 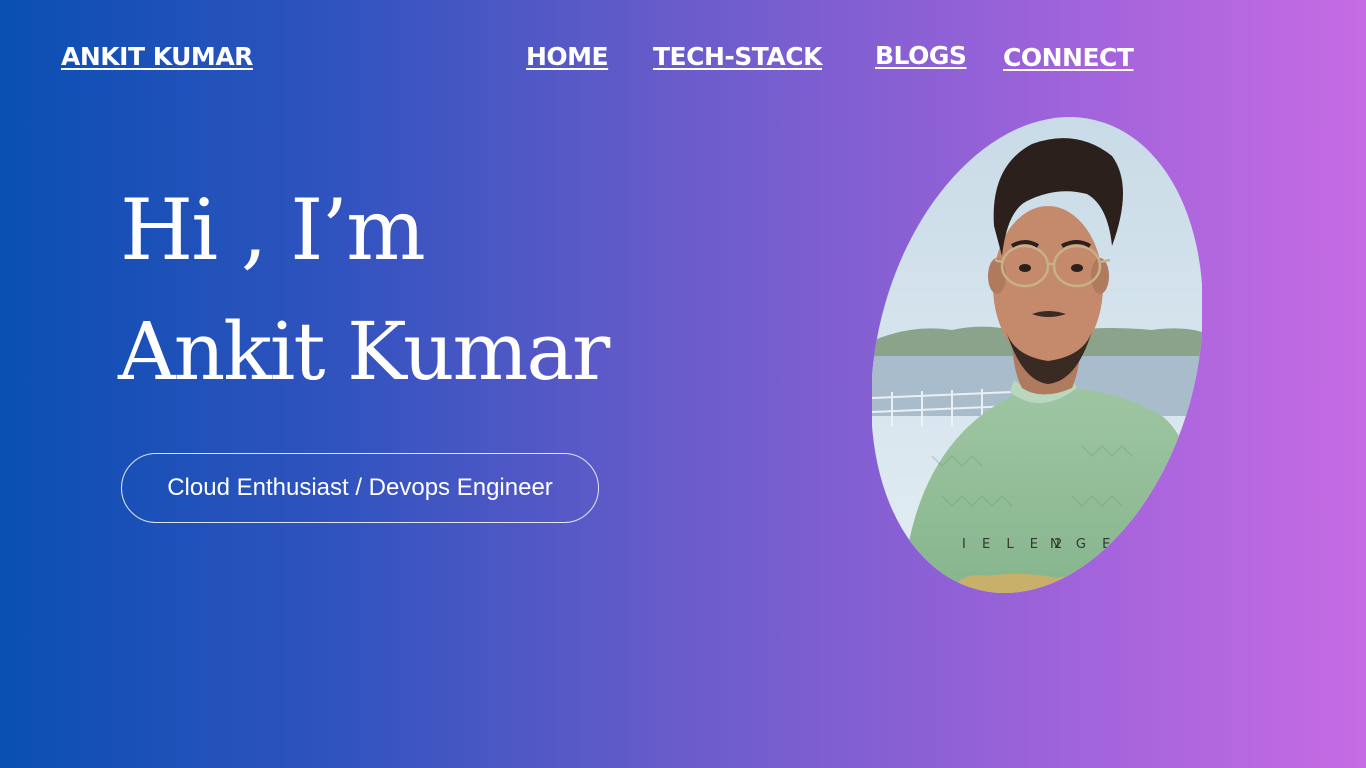 What do you see at coordinates (273, 230) in the screenshot?
I see `hero-greeting: Hi , I’m` at bounding box center [273, 230].